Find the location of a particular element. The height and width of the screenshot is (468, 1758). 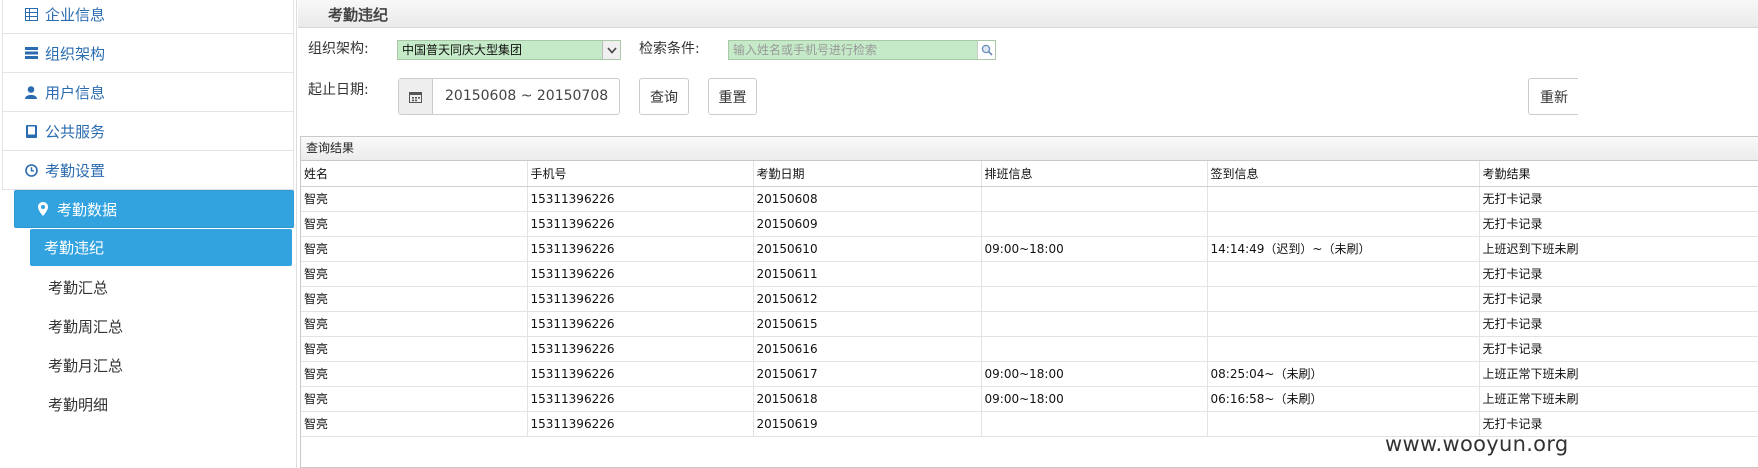

map-marker-icon is located at coordinates (43, 209).